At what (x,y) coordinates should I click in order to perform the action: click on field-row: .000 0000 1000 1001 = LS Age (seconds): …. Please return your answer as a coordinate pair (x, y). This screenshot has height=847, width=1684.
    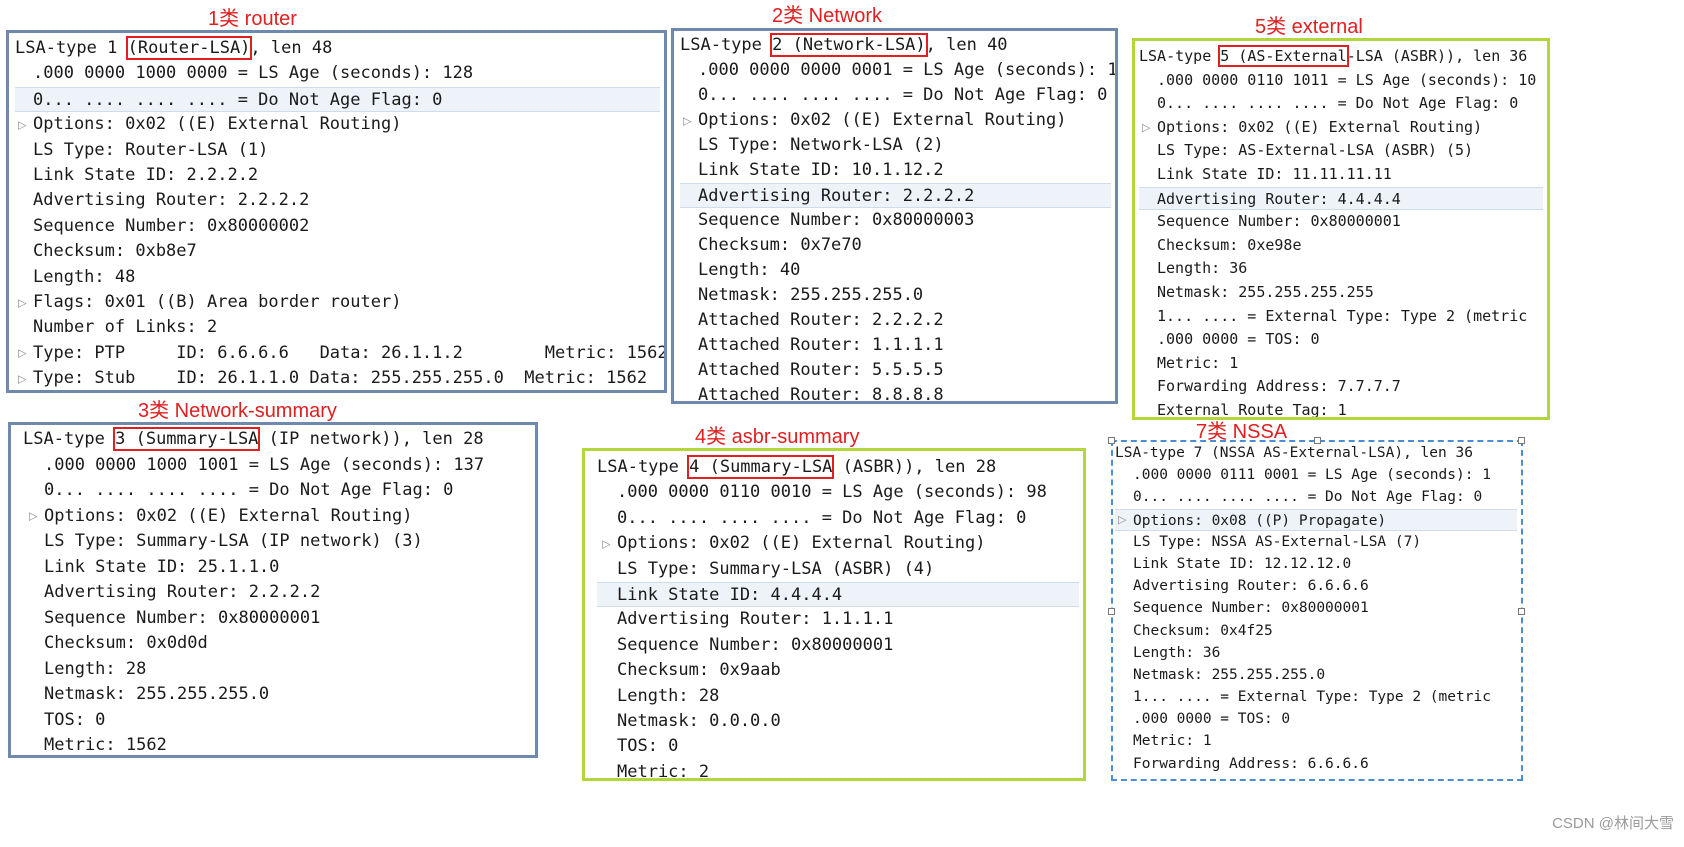
    Looking at the image, I should click on (277, 466).